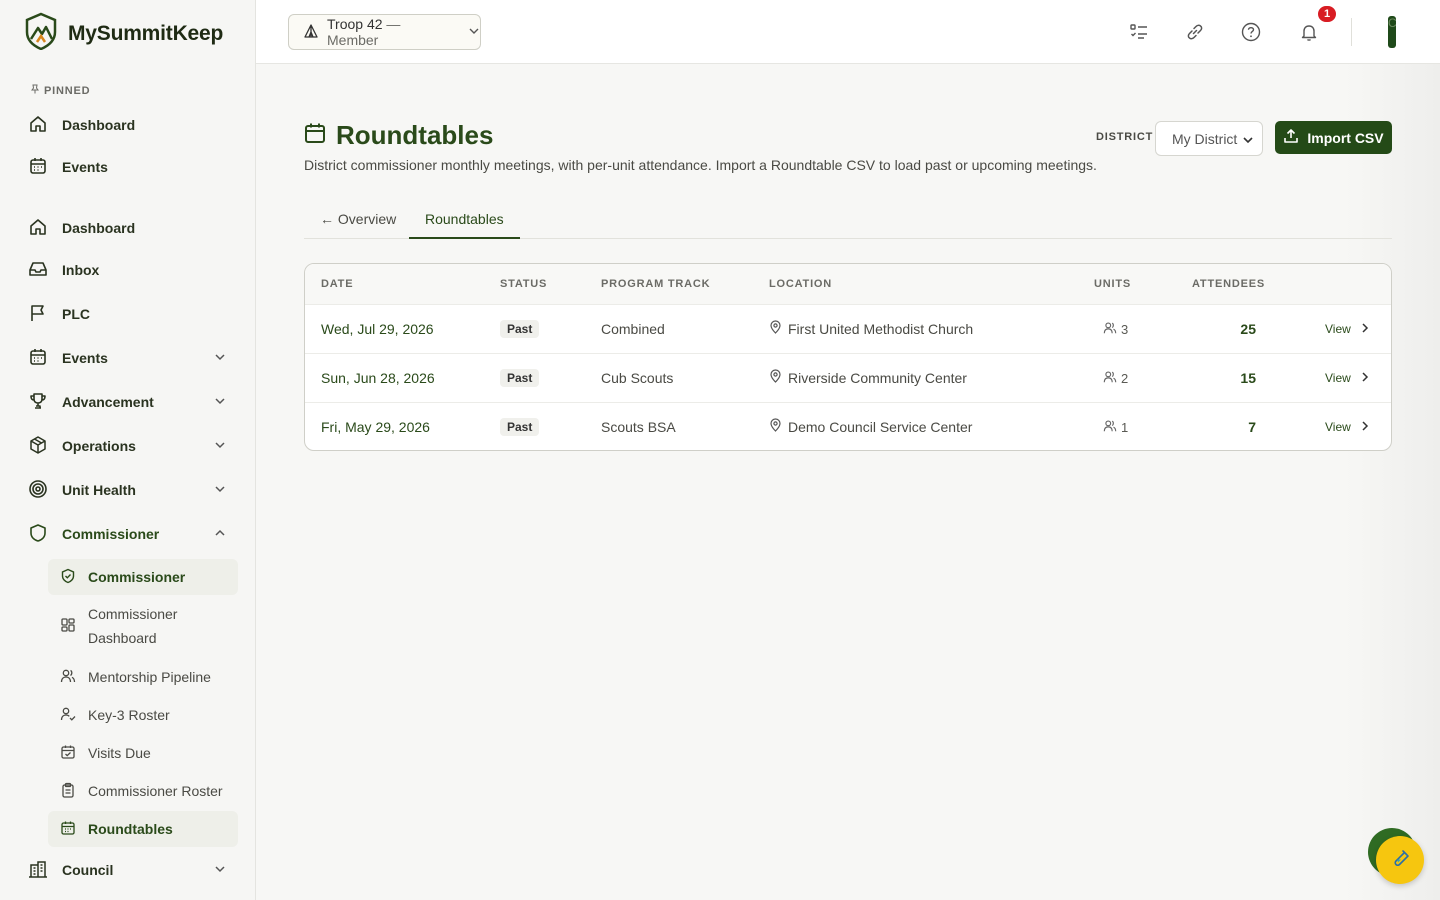 The image size is (1440, 900). What do you see at coordinates (128, 228) in the screenshot?
I see `sidebar-item-dashboard: Dashboard` at bounding box center [128, 228].